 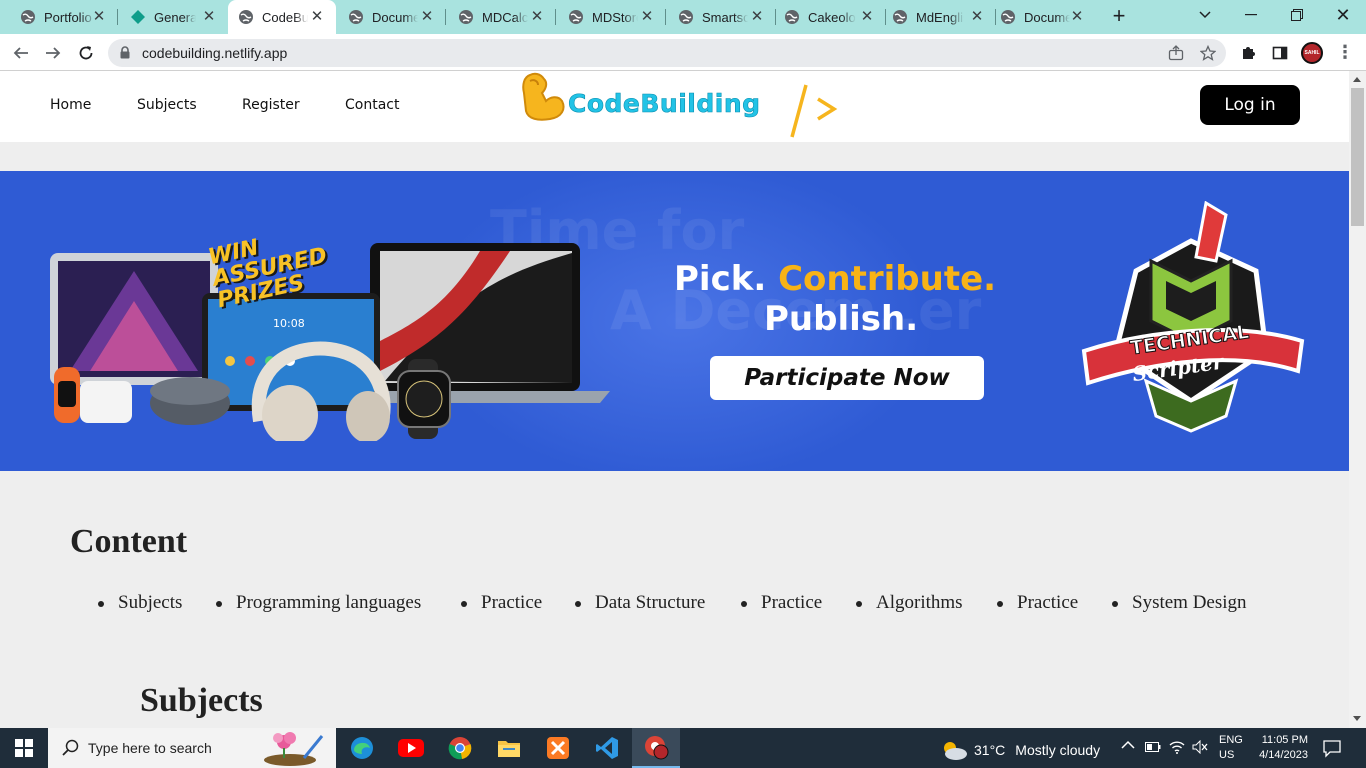 I want to click on tab-label: Cakeology, so click(x=832, y=17).